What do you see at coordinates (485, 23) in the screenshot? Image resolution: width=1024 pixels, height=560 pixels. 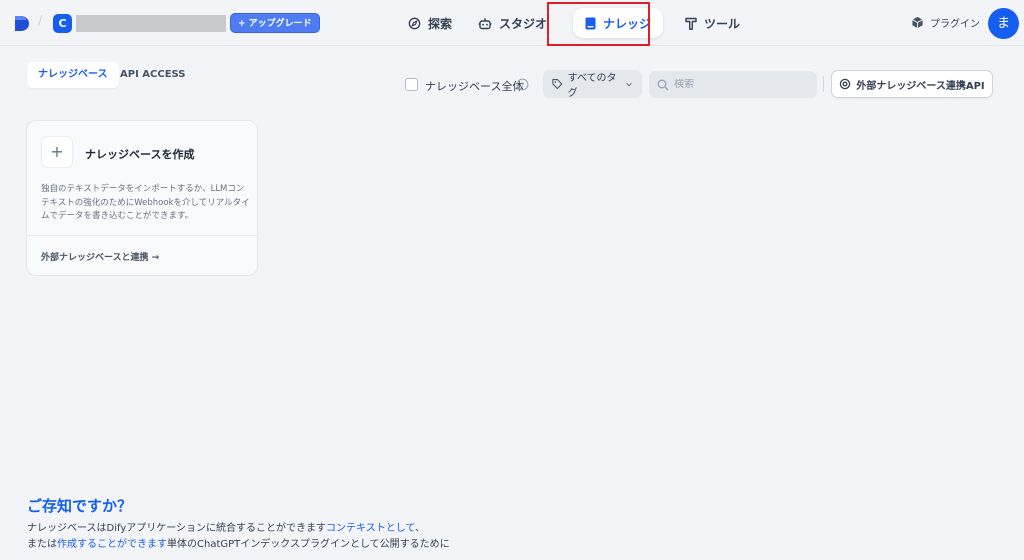 I see `robot-icon` at bounding box center [485, 23].